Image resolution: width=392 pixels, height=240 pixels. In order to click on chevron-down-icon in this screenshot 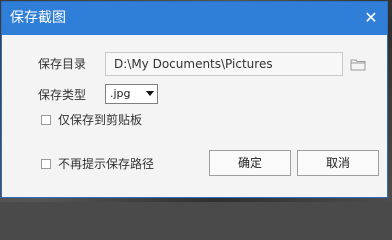, I will do `click(150, 93)`.